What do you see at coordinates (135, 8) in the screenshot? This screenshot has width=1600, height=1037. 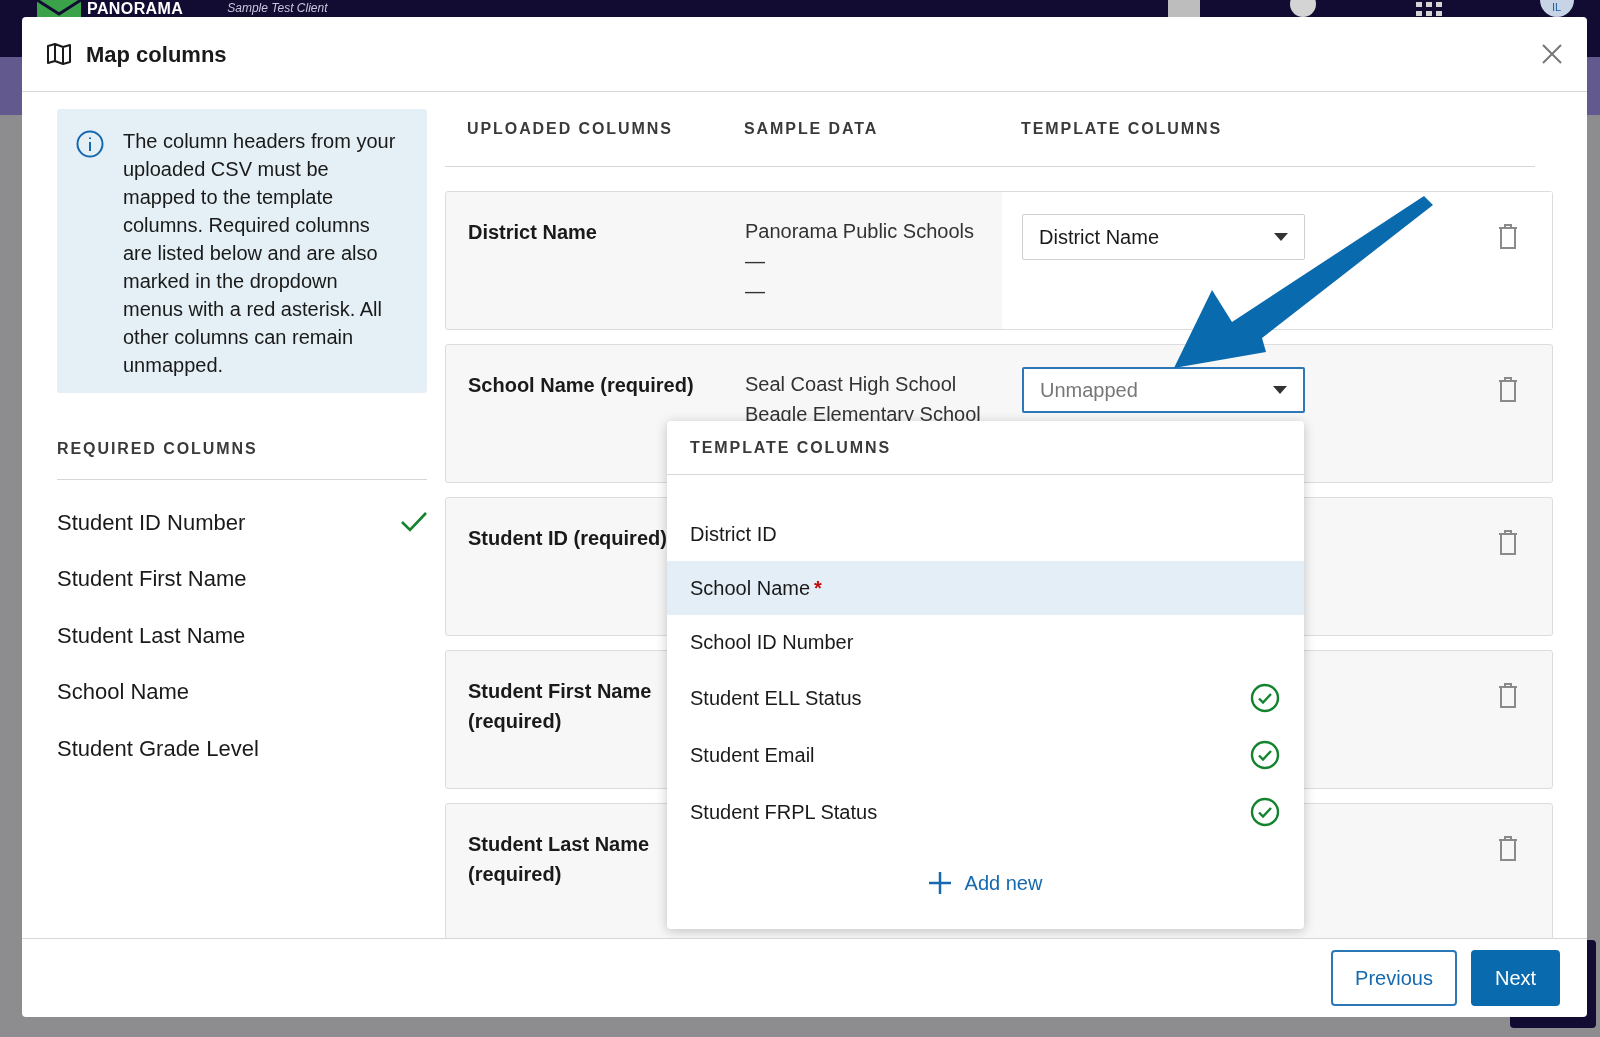 I see `logo-text: PANORAMA` at bounding box center [135, 8].